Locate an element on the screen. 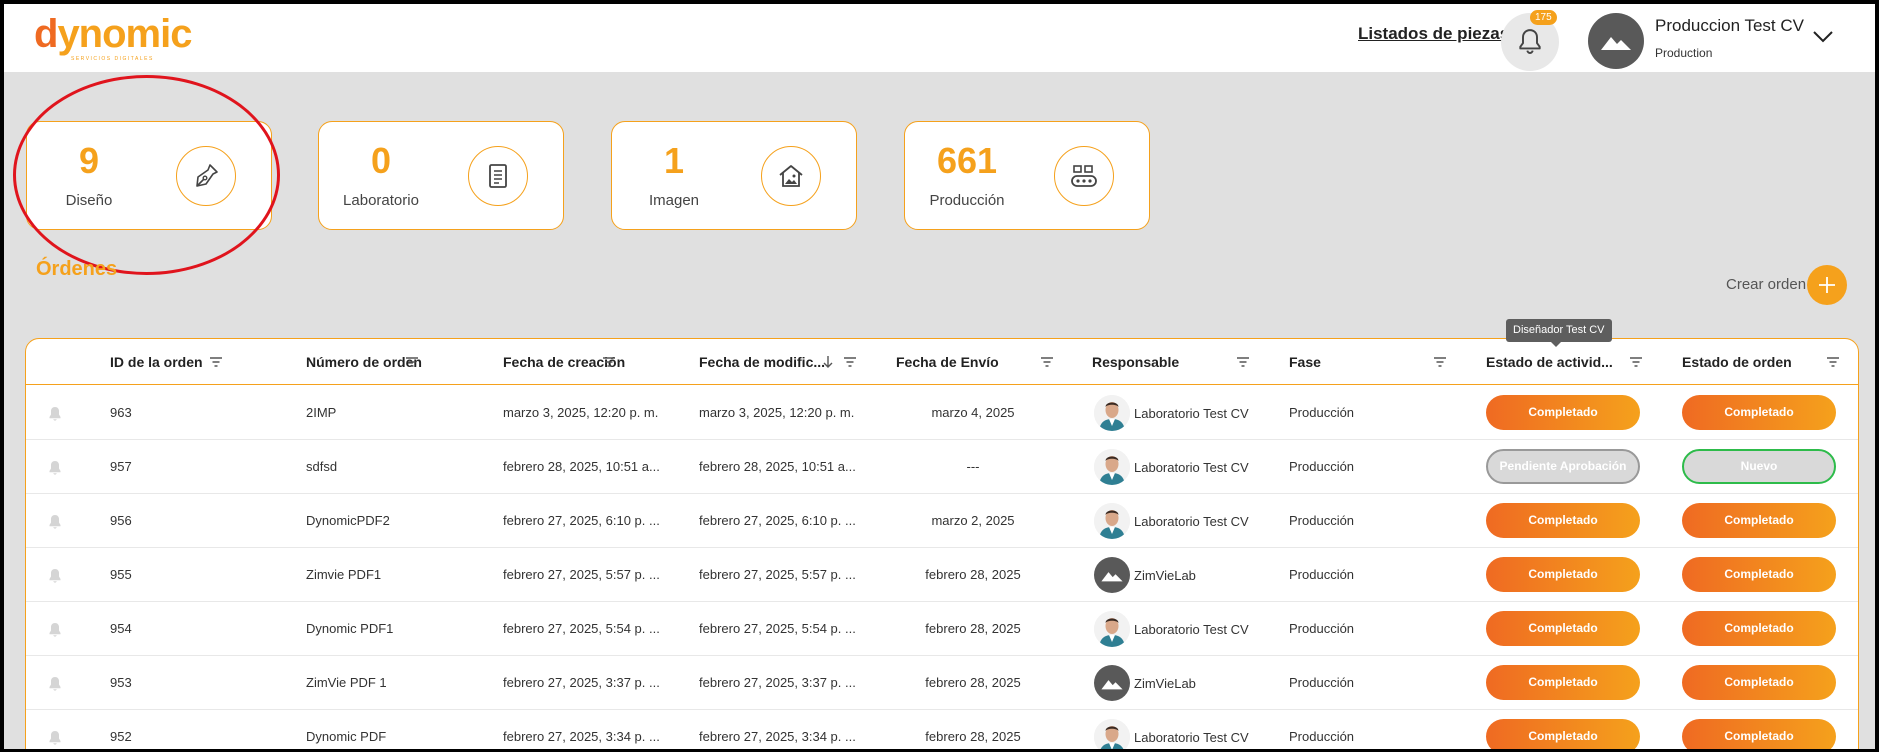 Image resolution: width=1879 pixels, height=752 pixels. column-header-responsable: Responsable is located at coordinates (1135, 362).